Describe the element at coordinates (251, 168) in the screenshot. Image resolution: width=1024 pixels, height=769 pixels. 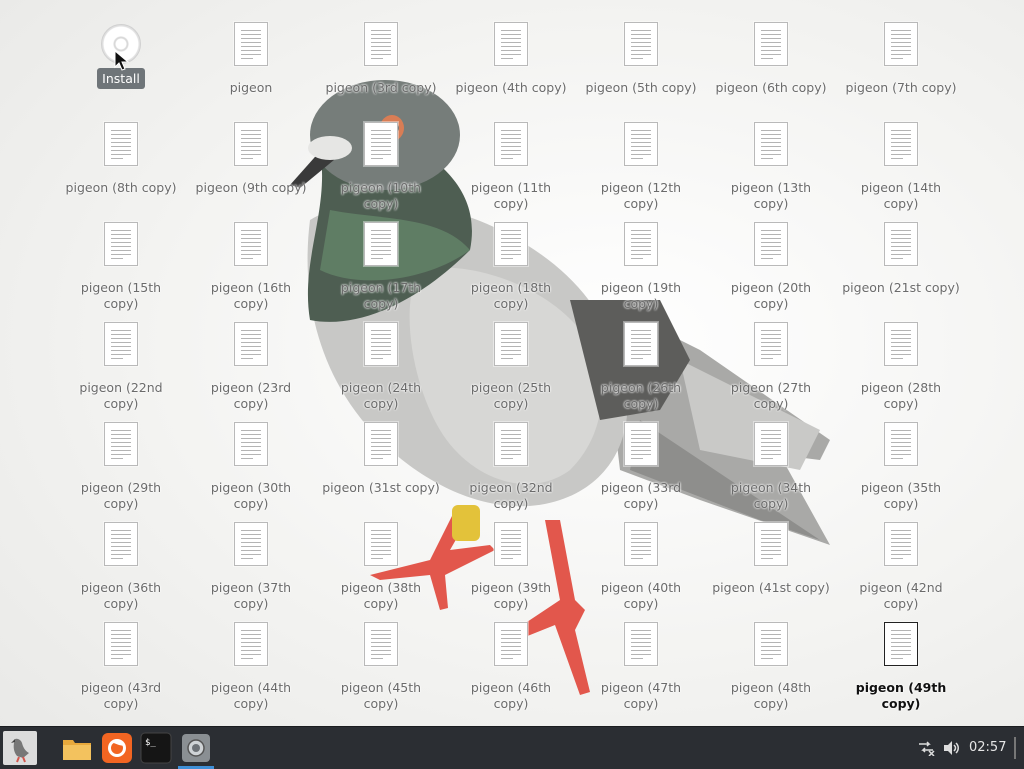
I see `desktop-file-icon: pigeon (9th copy)` at that location.